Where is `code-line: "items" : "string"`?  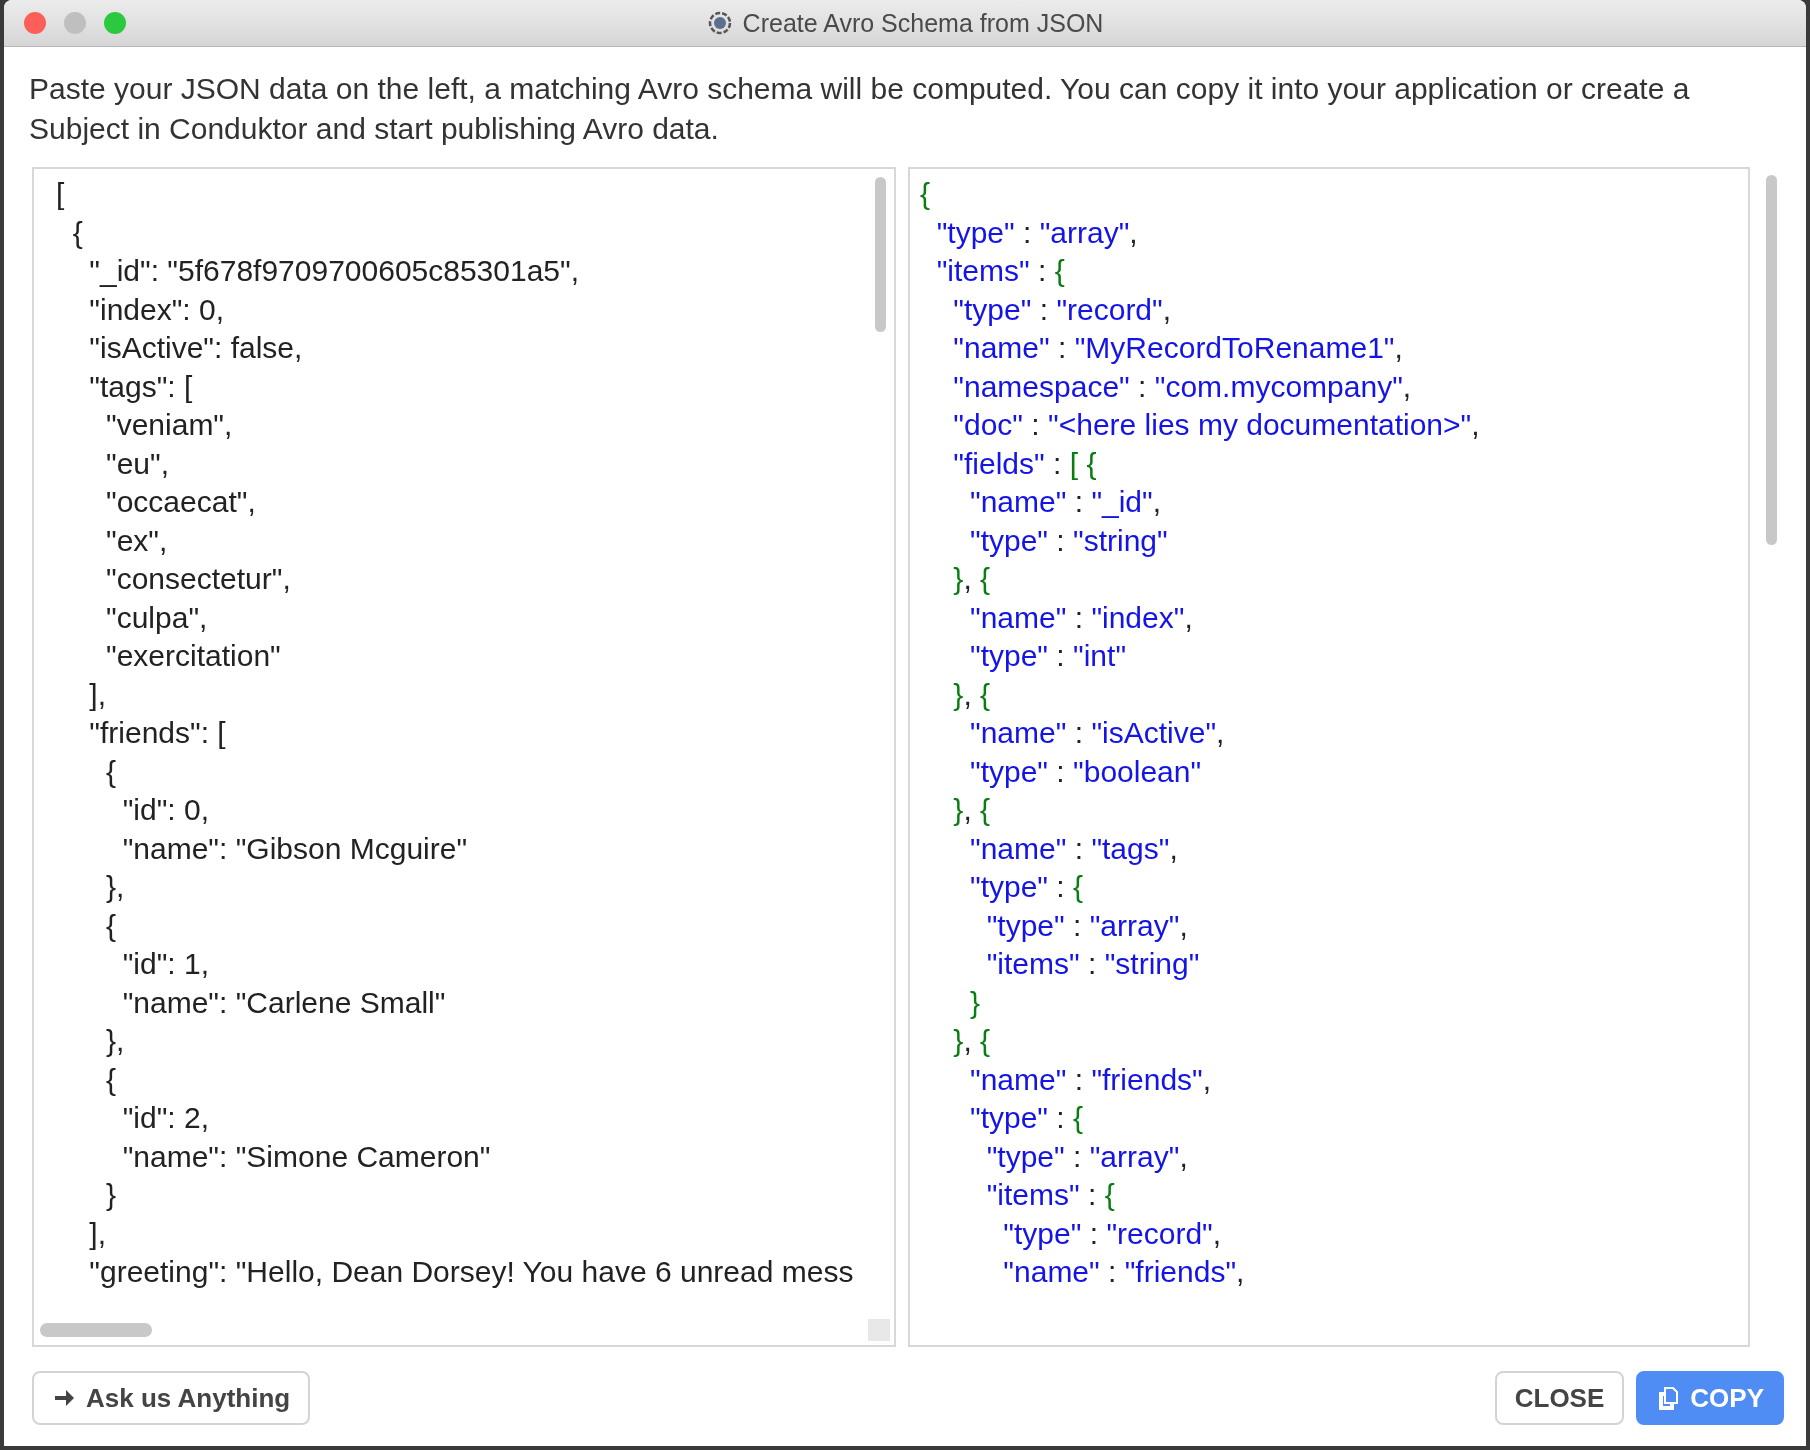 code-line: "items" : "string" is located at coordinates (1092, 964).